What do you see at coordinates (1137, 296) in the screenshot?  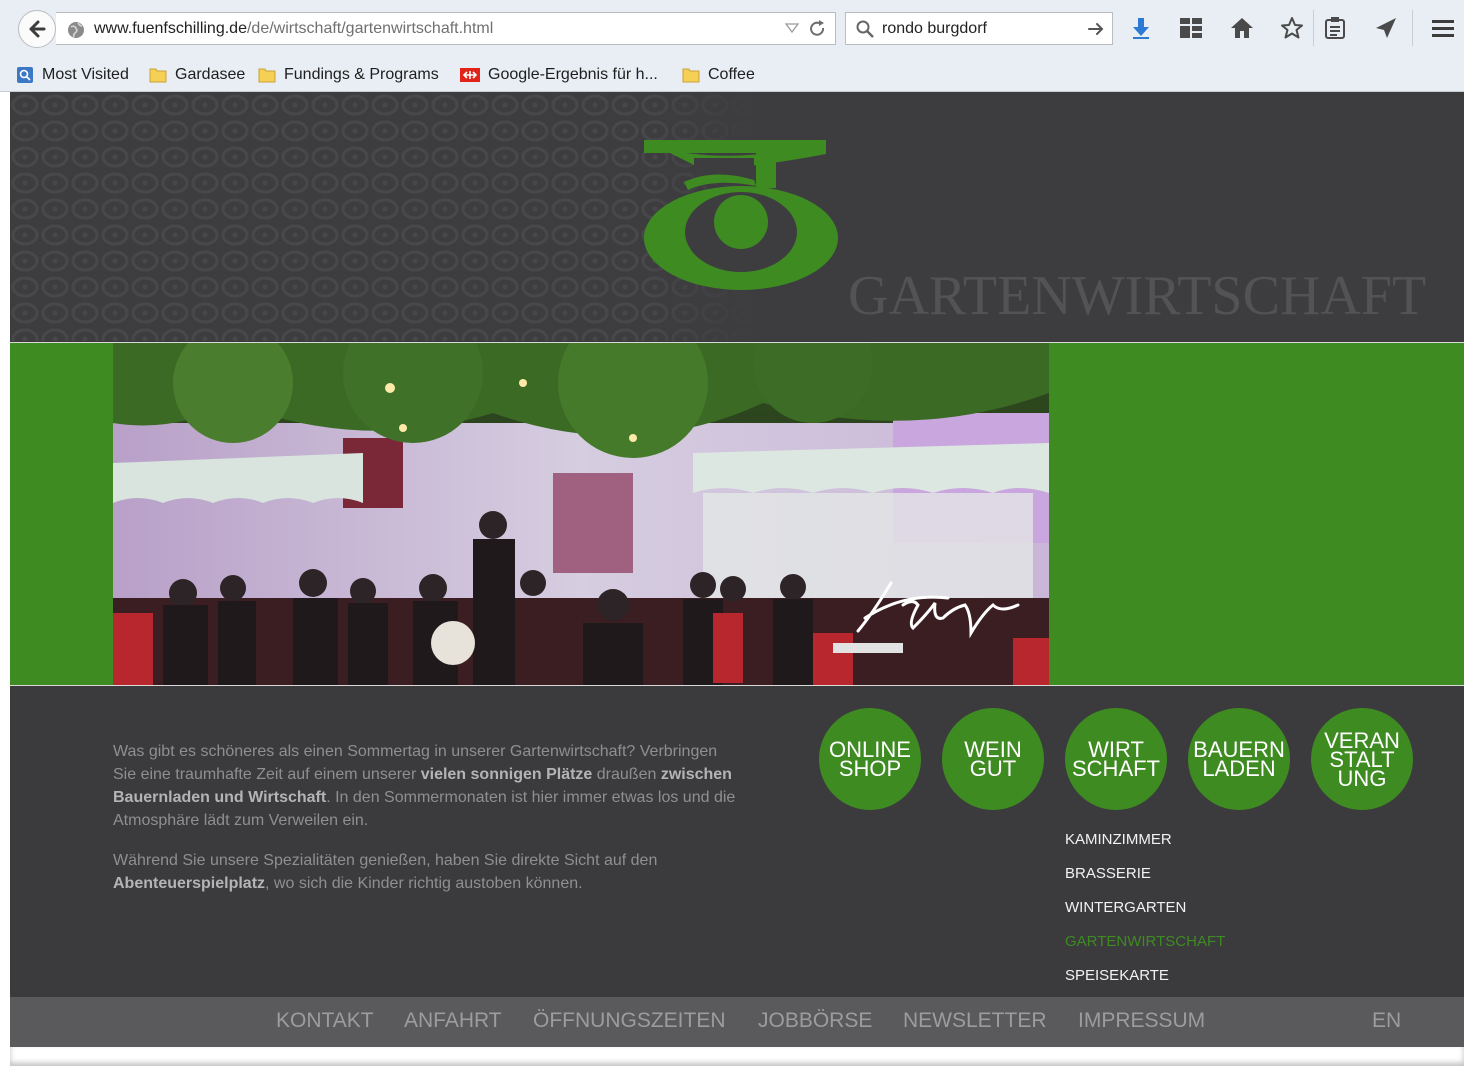 I see `page-heading: GARTENWIRTSCHAFT` at bounding box center [1137, 296].